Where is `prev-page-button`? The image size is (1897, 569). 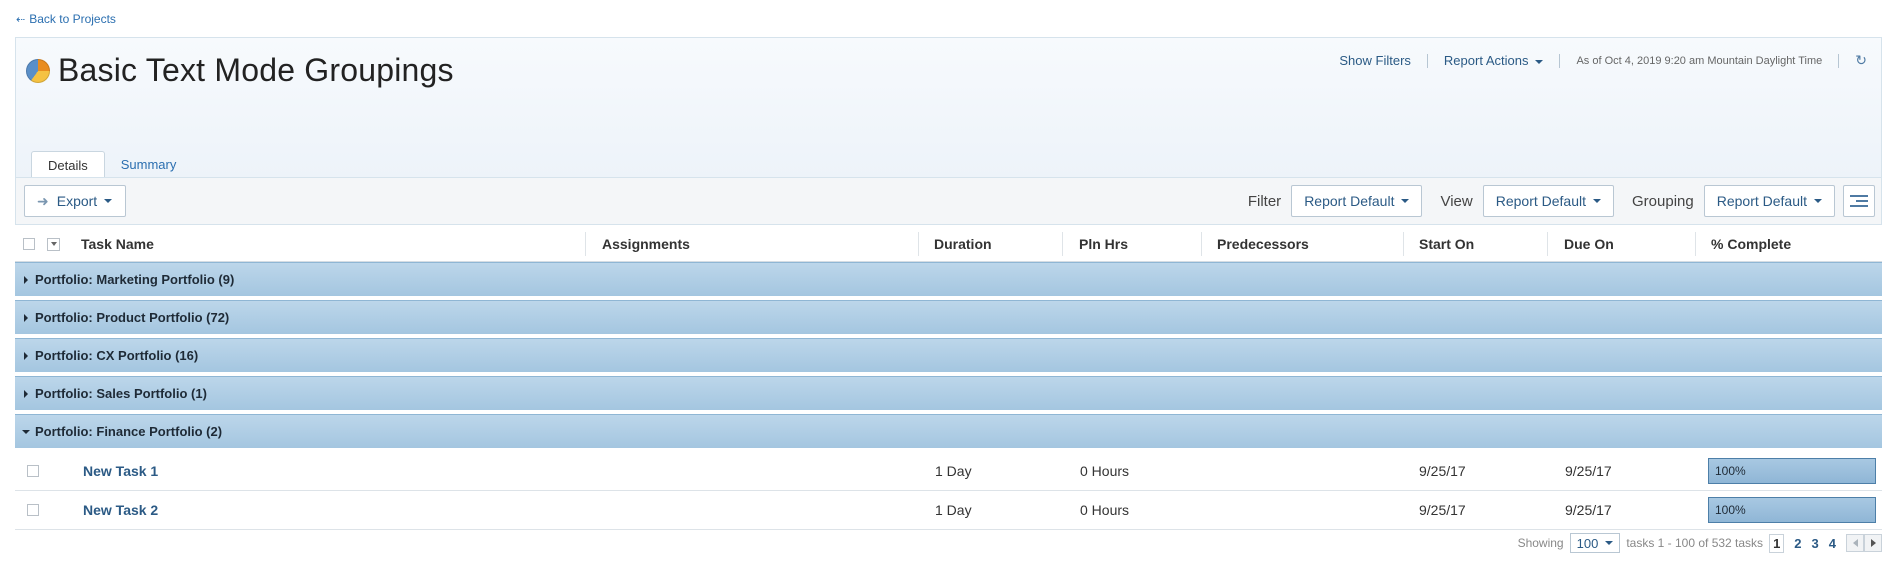 prev-page-button is located at coordinates (1855, 543).